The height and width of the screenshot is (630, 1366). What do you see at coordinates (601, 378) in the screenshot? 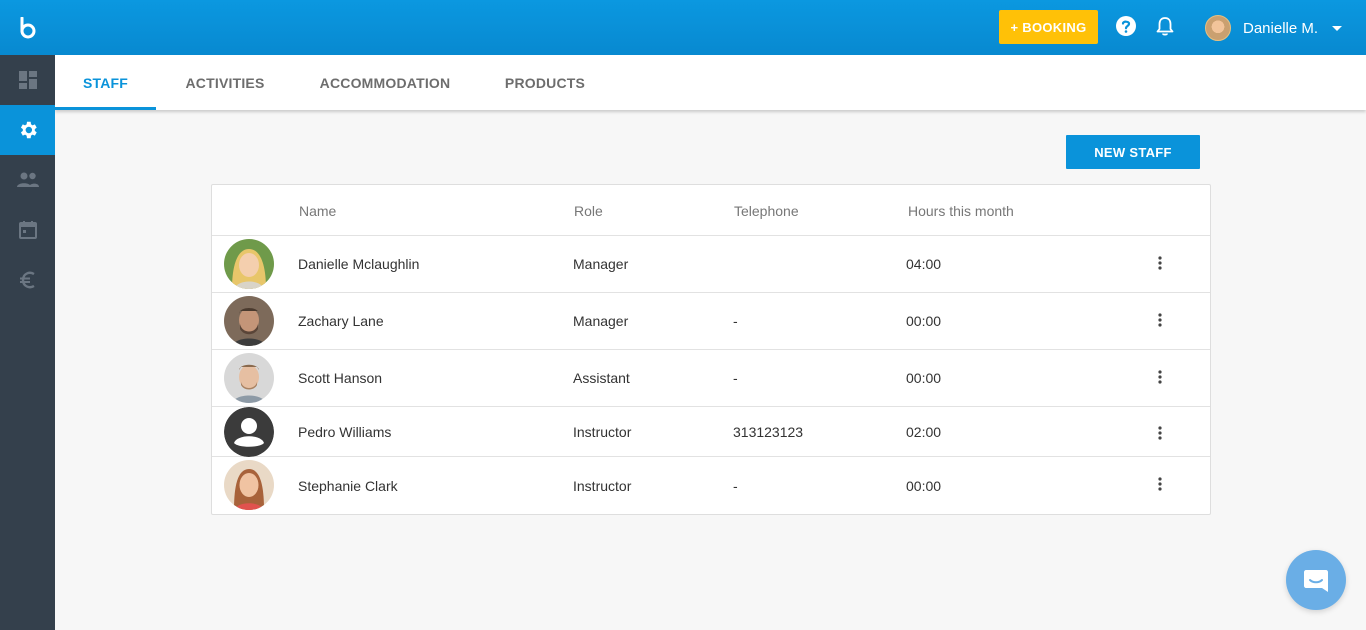
I see `staff-role: Assistant` at bounding box center [601, 378].